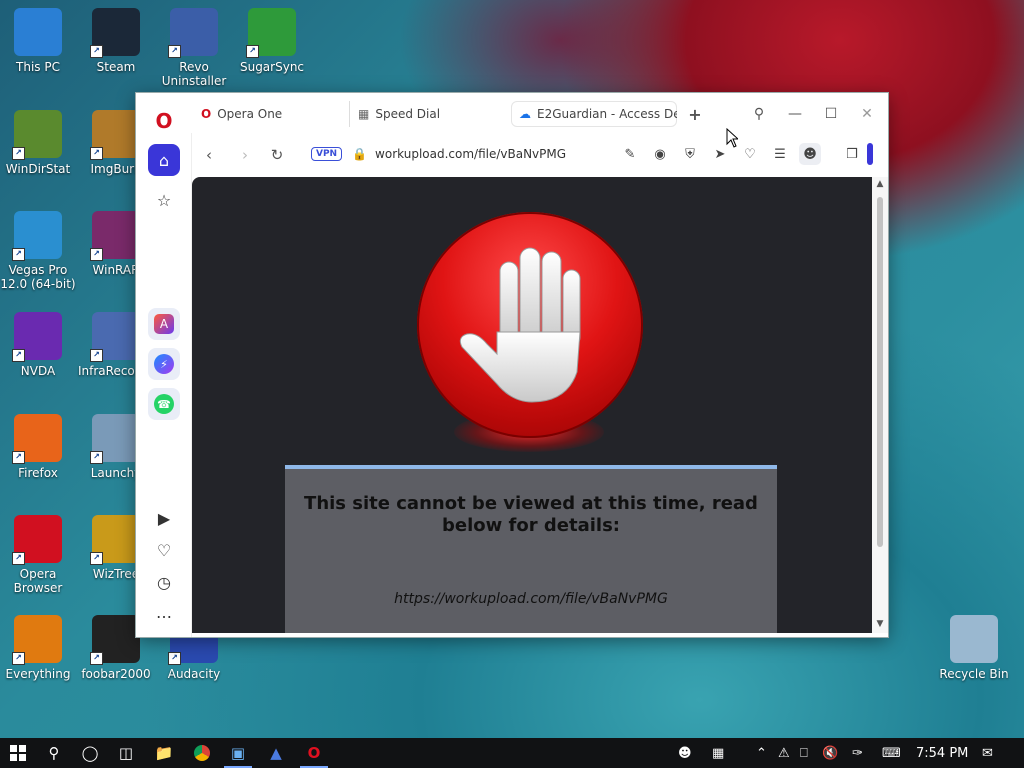 This screenshot has width=1024, height=768. I want to click on stop-hand-icon, so click(530, 325).